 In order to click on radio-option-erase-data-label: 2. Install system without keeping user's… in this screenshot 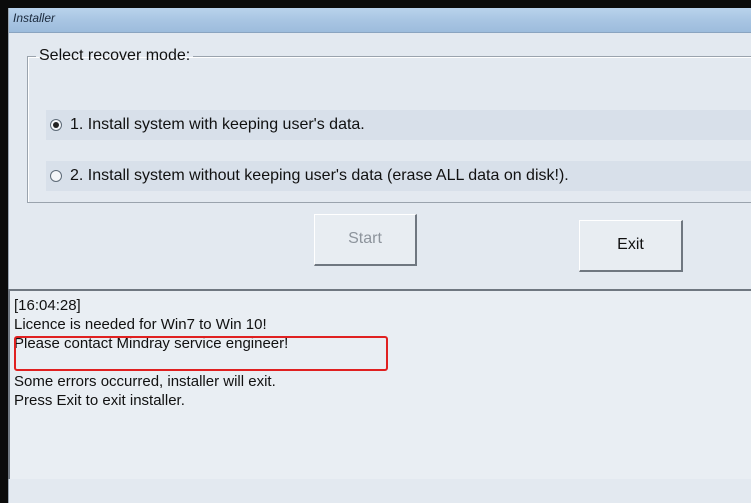, I will do `click(319, 176)`.